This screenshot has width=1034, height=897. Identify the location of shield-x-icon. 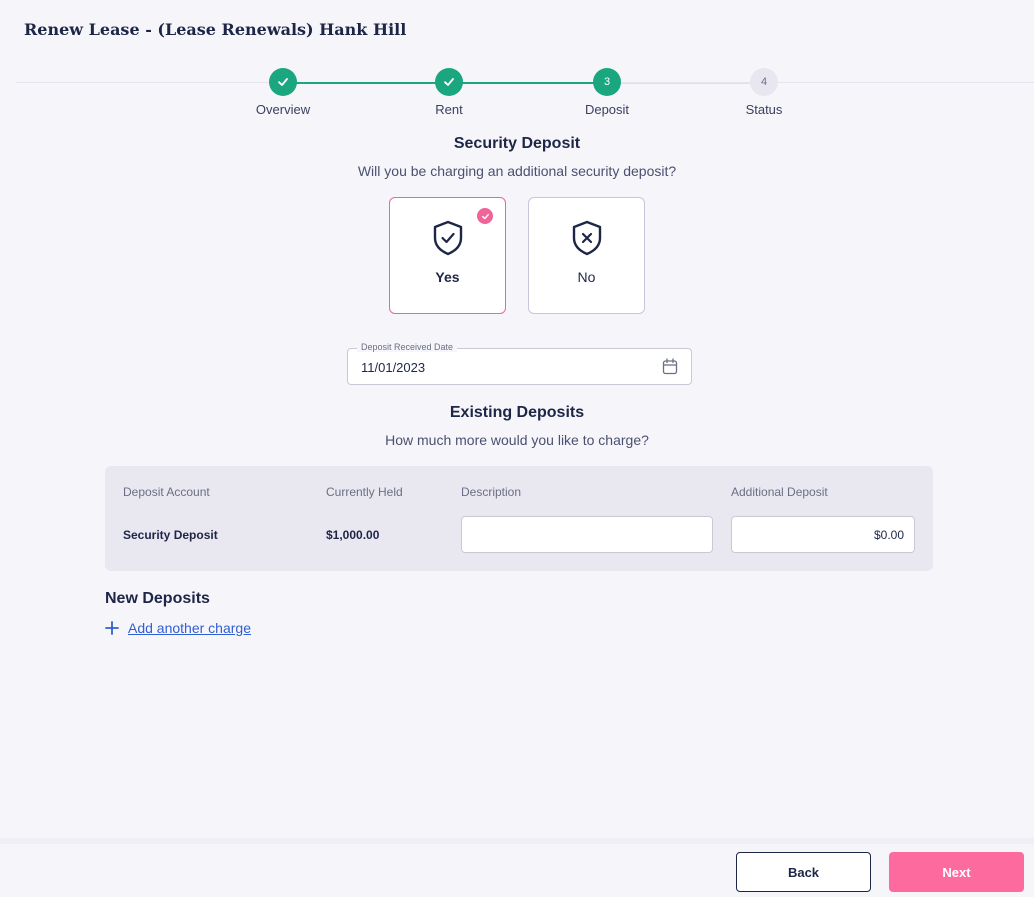
(587, 238).